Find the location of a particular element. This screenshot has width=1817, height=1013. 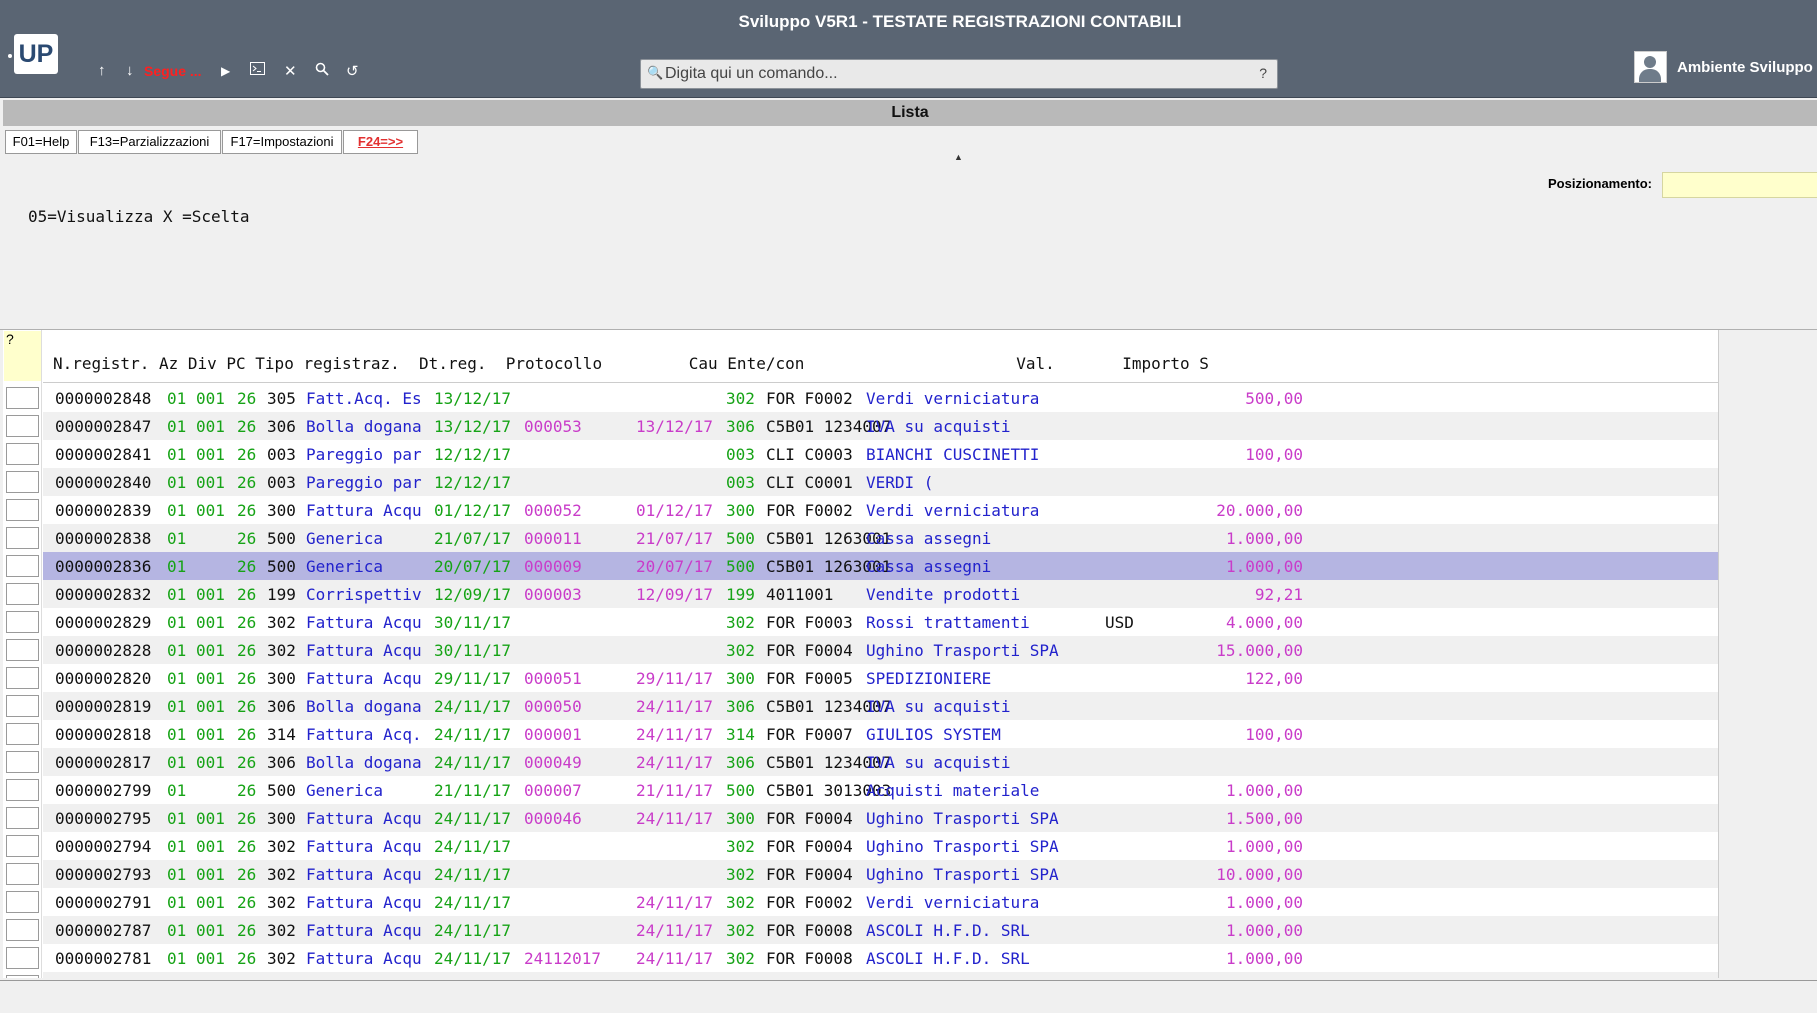

cell-dt: 30/11/17 is located at coordinates (473, 650).